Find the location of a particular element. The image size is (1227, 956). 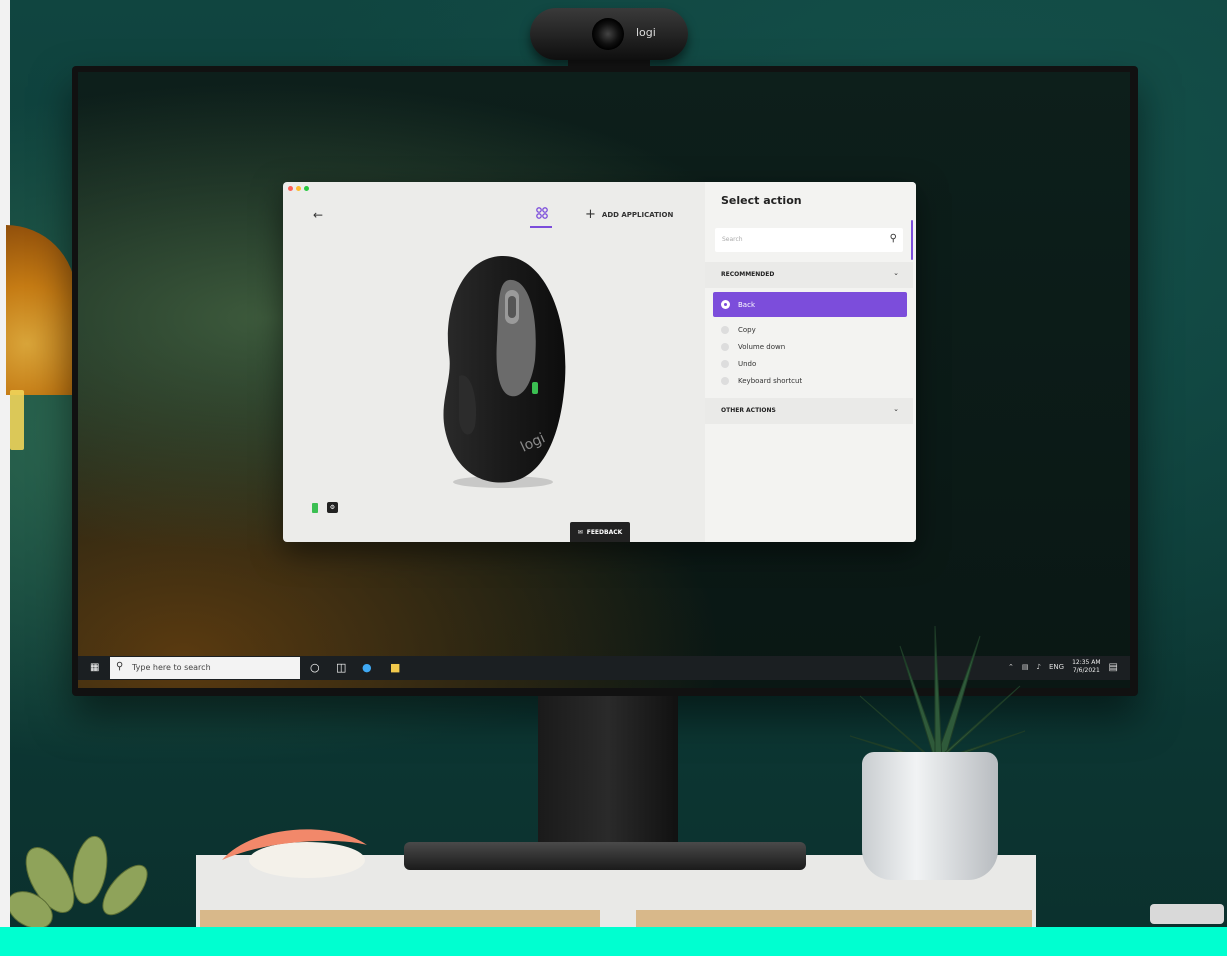

recommended-label: RECOMMENDED is located at coordinates (748, 274).